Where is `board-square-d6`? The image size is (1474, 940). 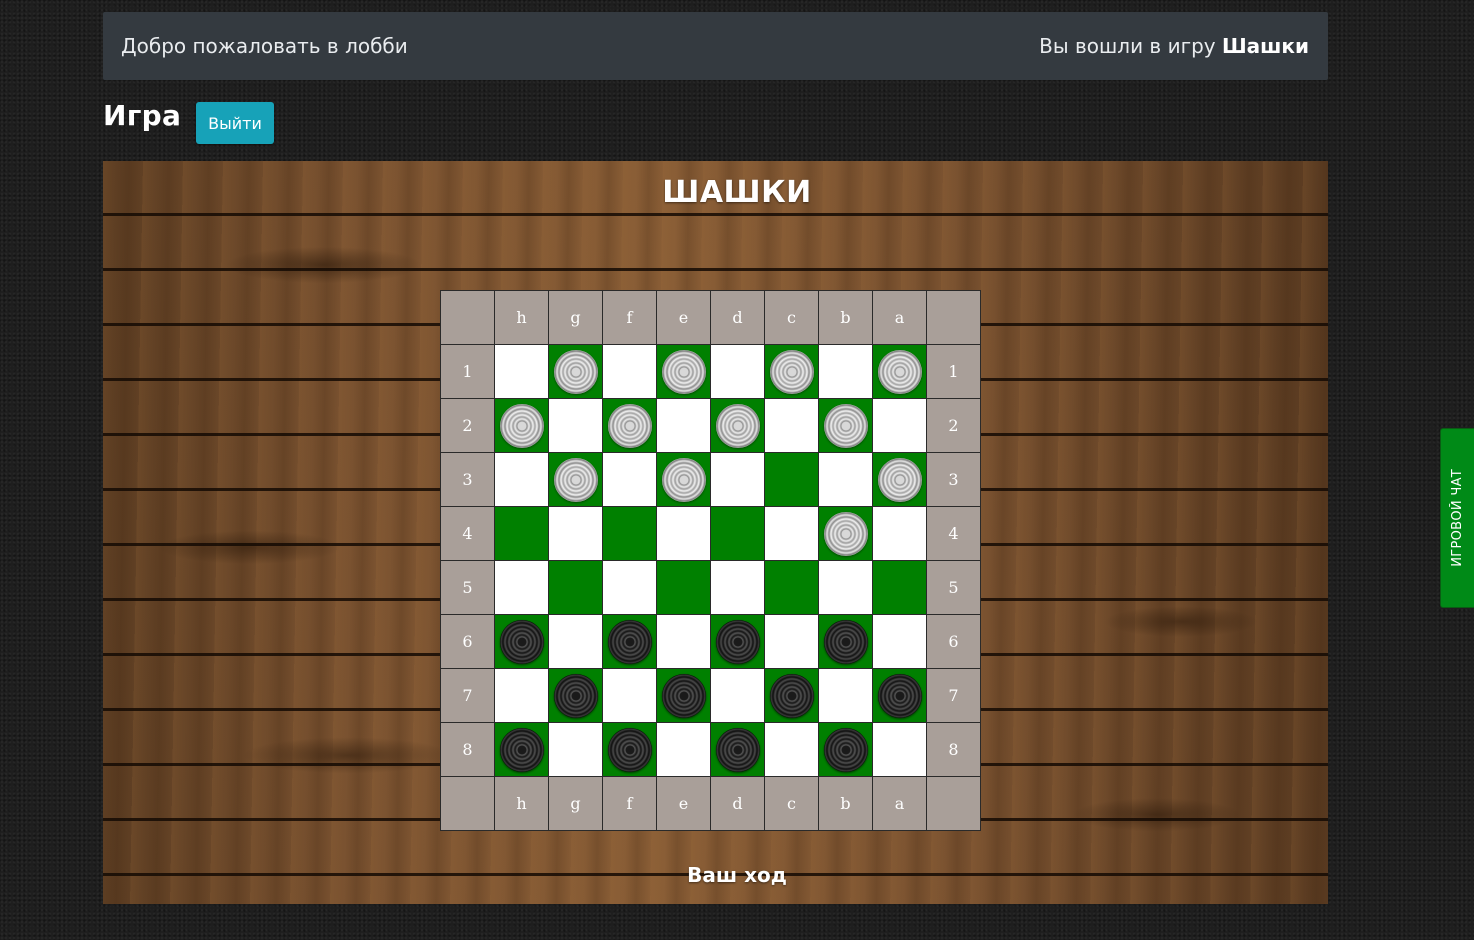 board-square-d6 is located at coordinates (737, 641).